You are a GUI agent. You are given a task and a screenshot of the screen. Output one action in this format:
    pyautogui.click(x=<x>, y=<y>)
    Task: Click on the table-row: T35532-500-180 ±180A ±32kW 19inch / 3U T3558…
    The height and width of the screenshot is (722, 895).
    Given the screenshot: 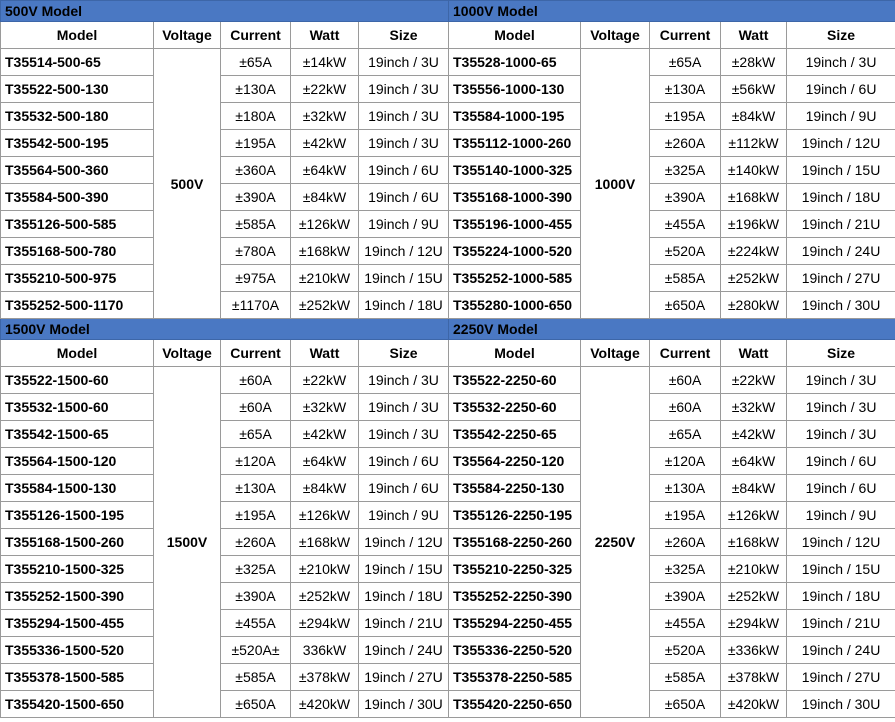 What is the action you would take?
    pyautogui.click(x=447, y=116)
    